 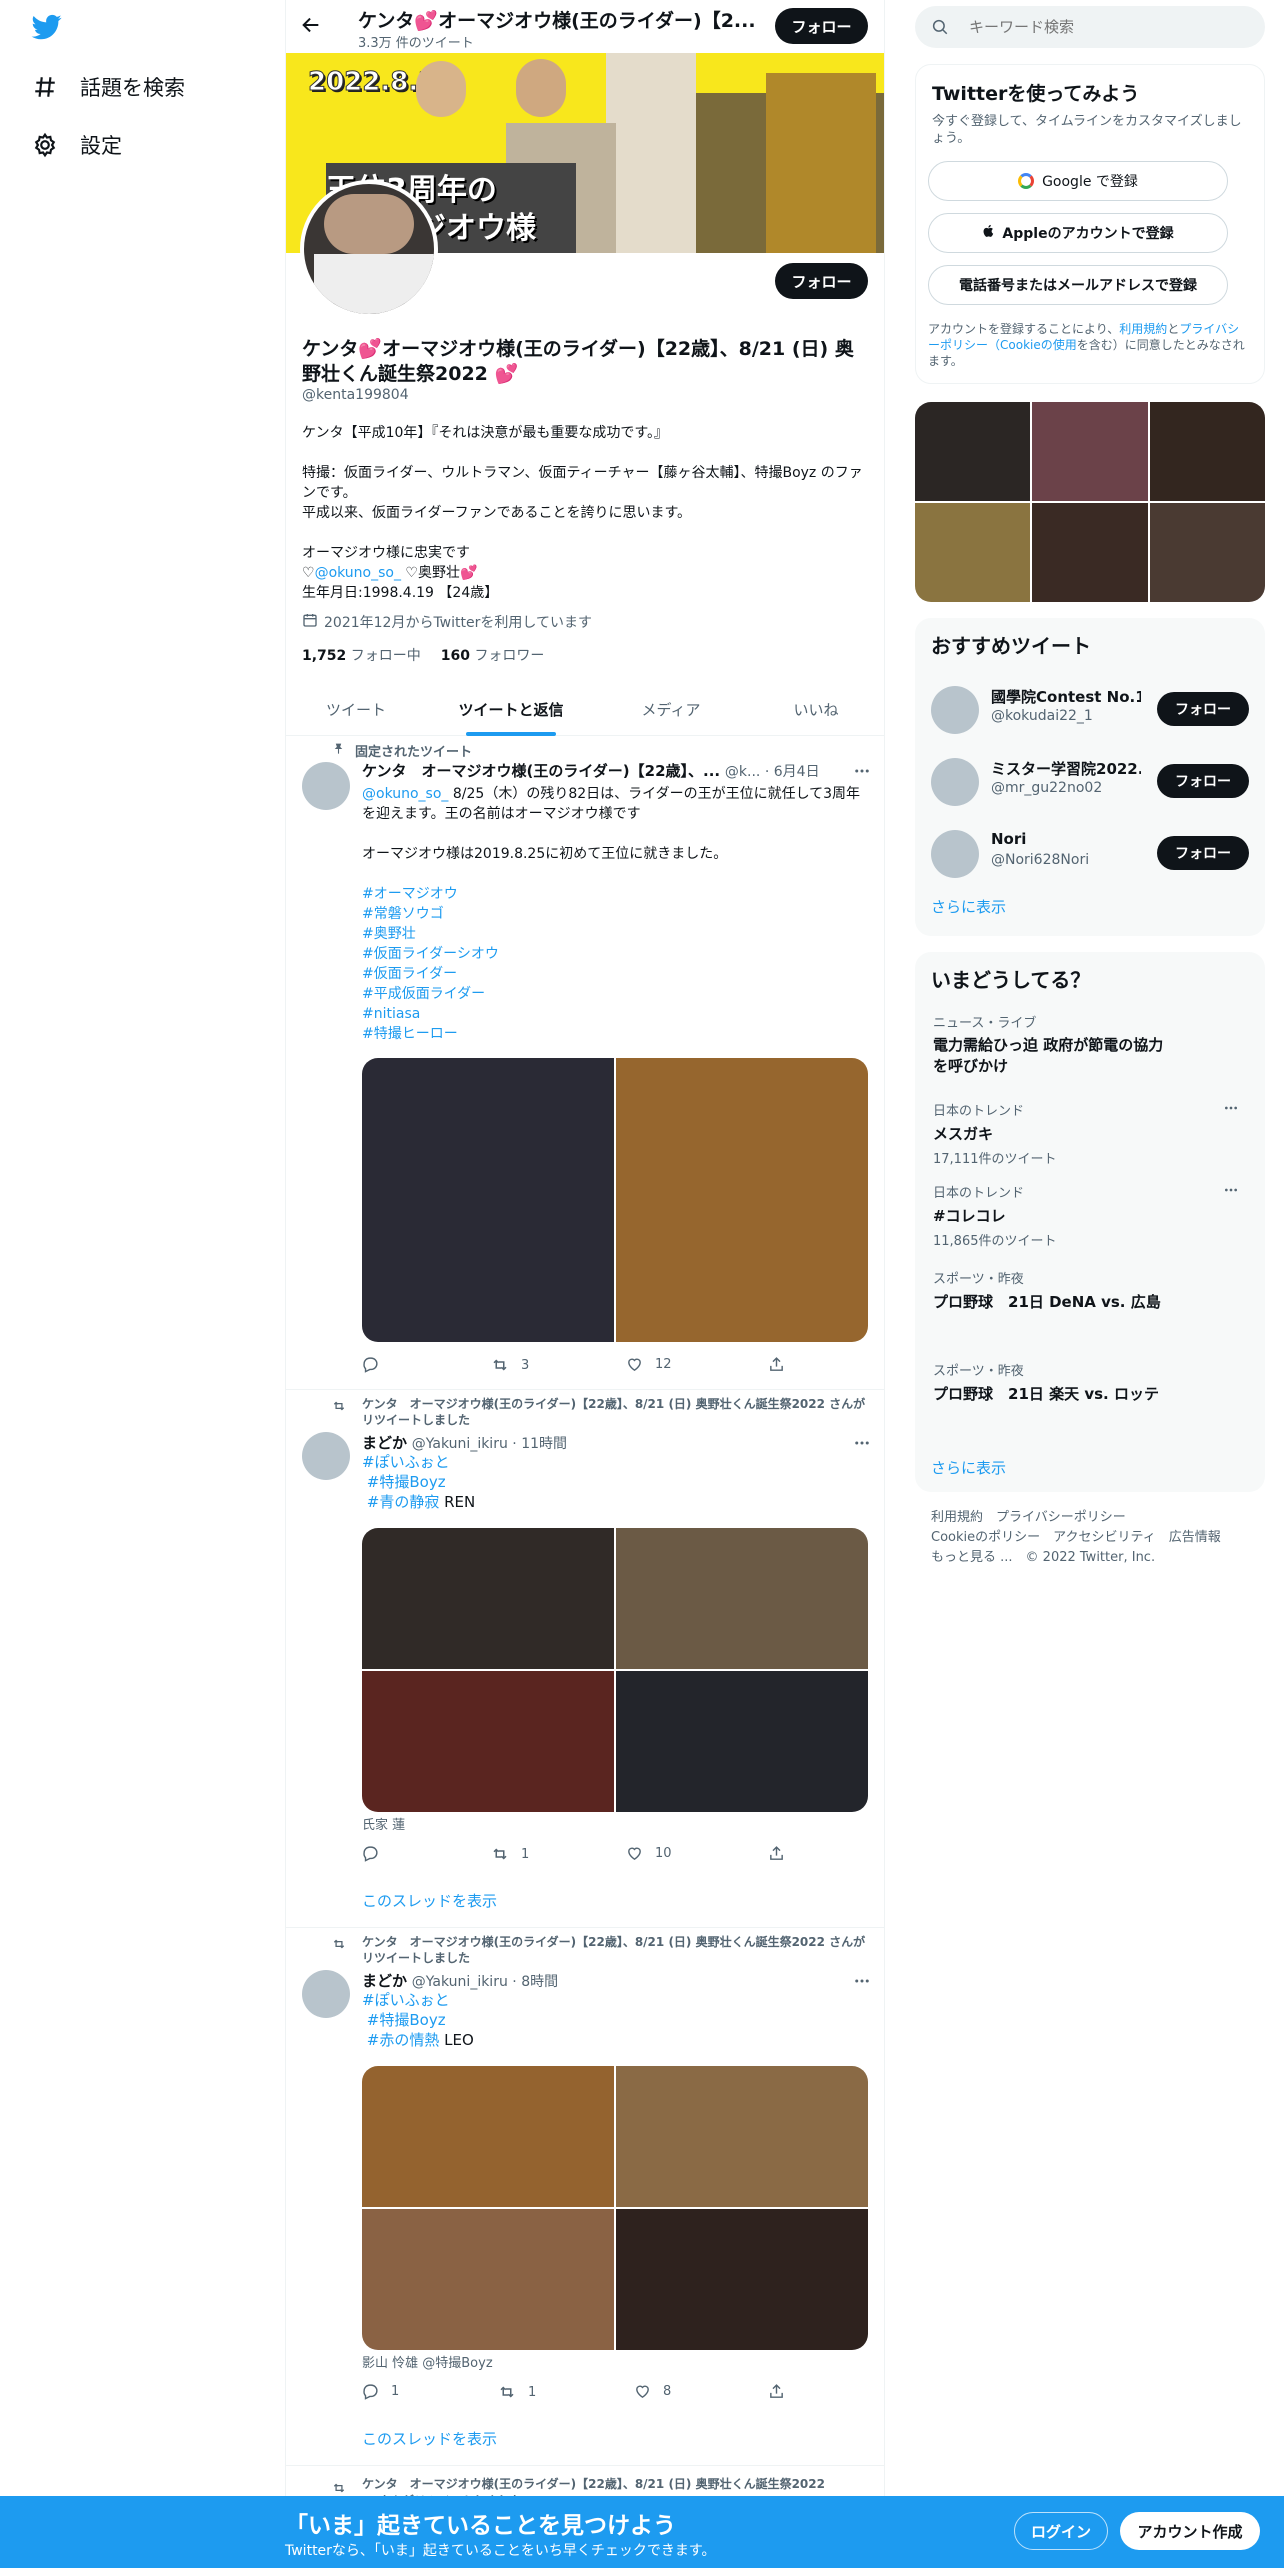 I want to click on like-button: 12, so click(x=649, y=1364).